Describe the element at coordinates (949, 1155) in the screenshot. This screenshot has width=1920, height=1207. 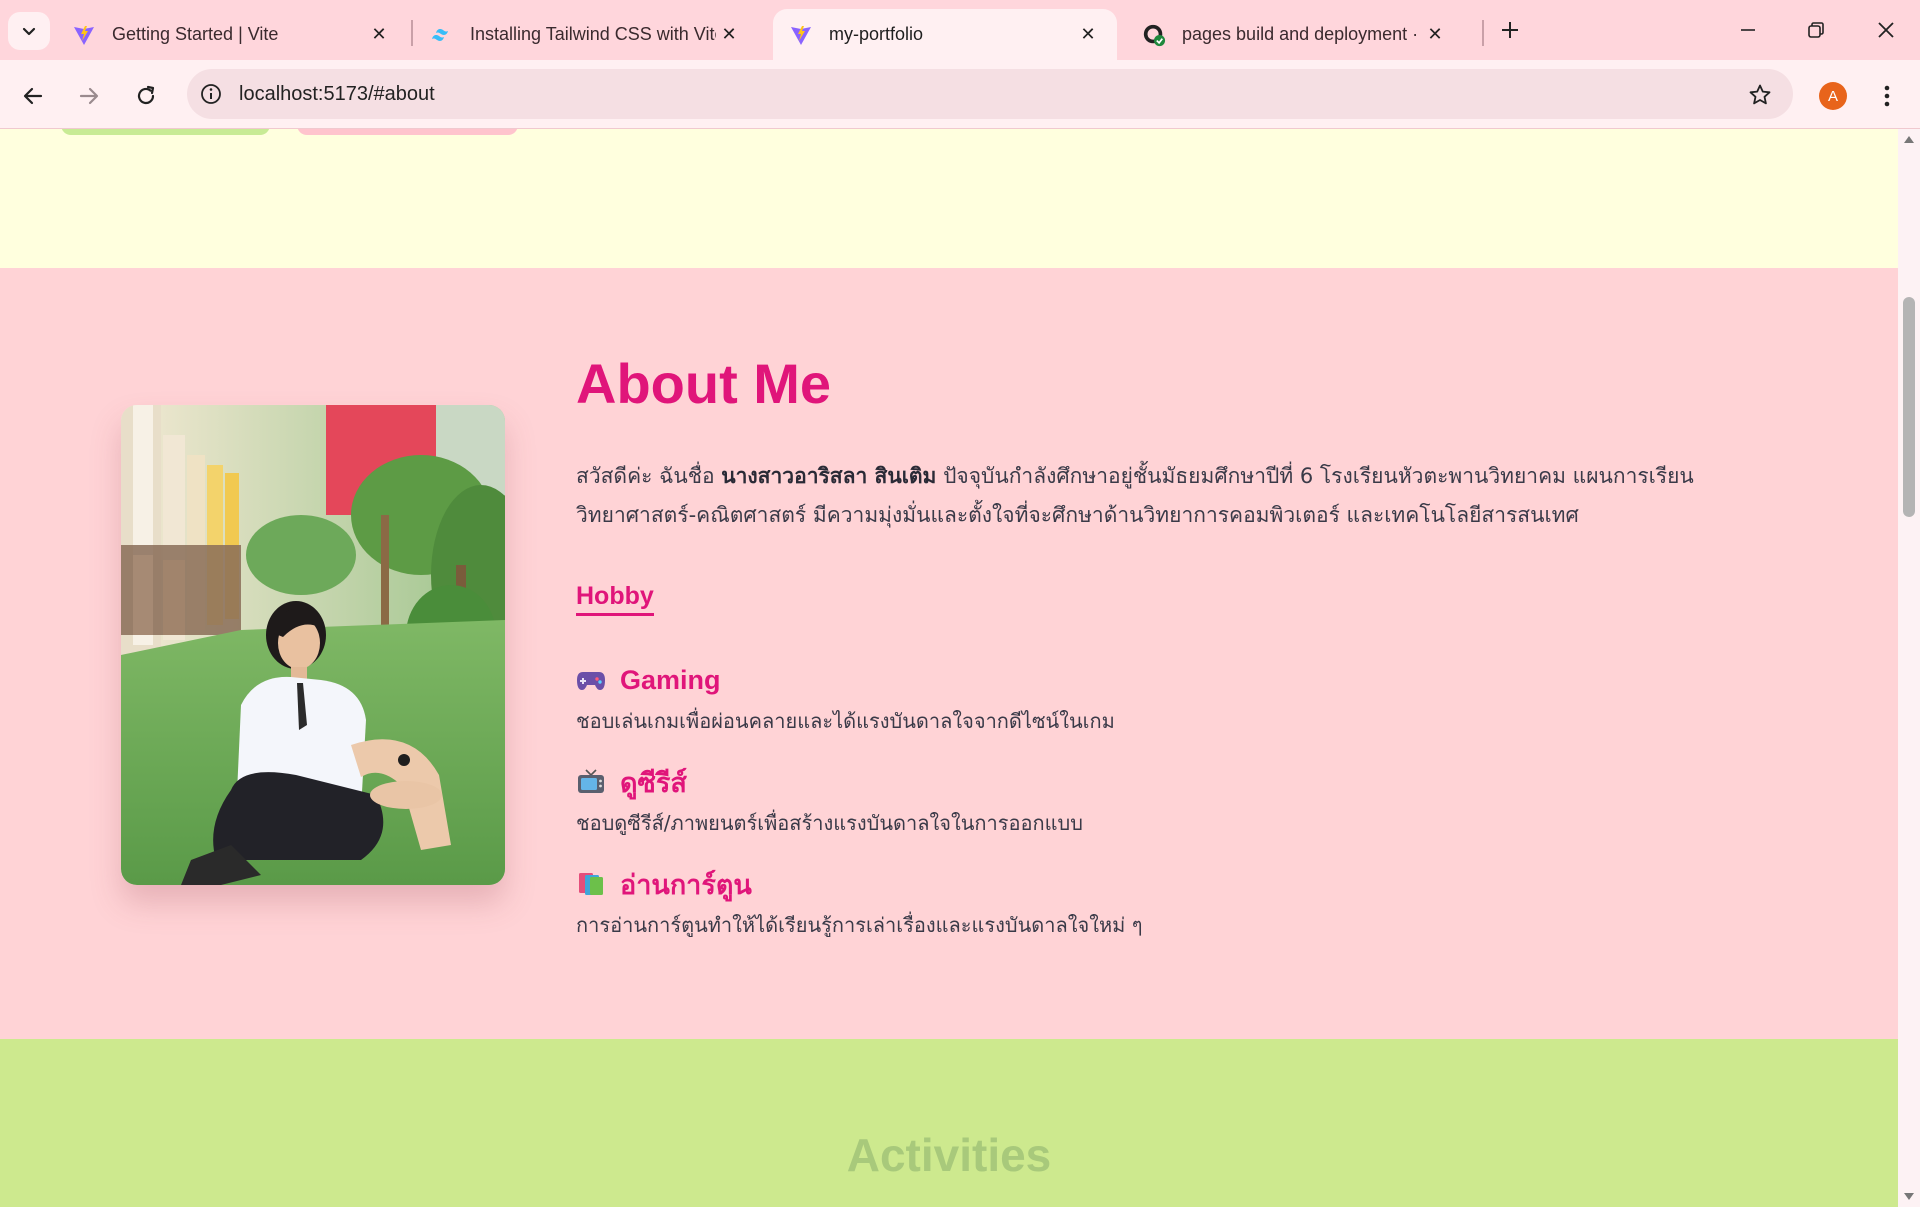
I see `activities-title: Activities` at that location.